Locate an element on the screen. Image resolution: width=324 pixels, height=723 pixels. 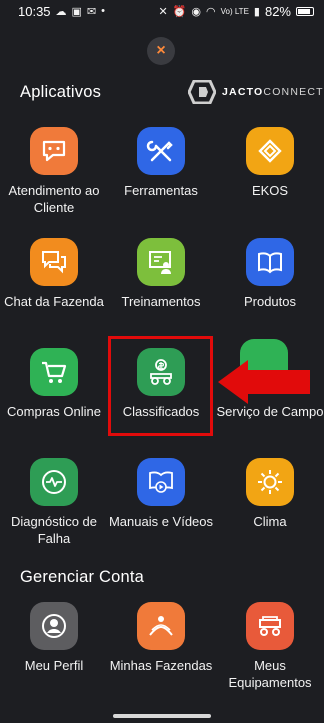
profile-icon is located at coordinates (54, 626).